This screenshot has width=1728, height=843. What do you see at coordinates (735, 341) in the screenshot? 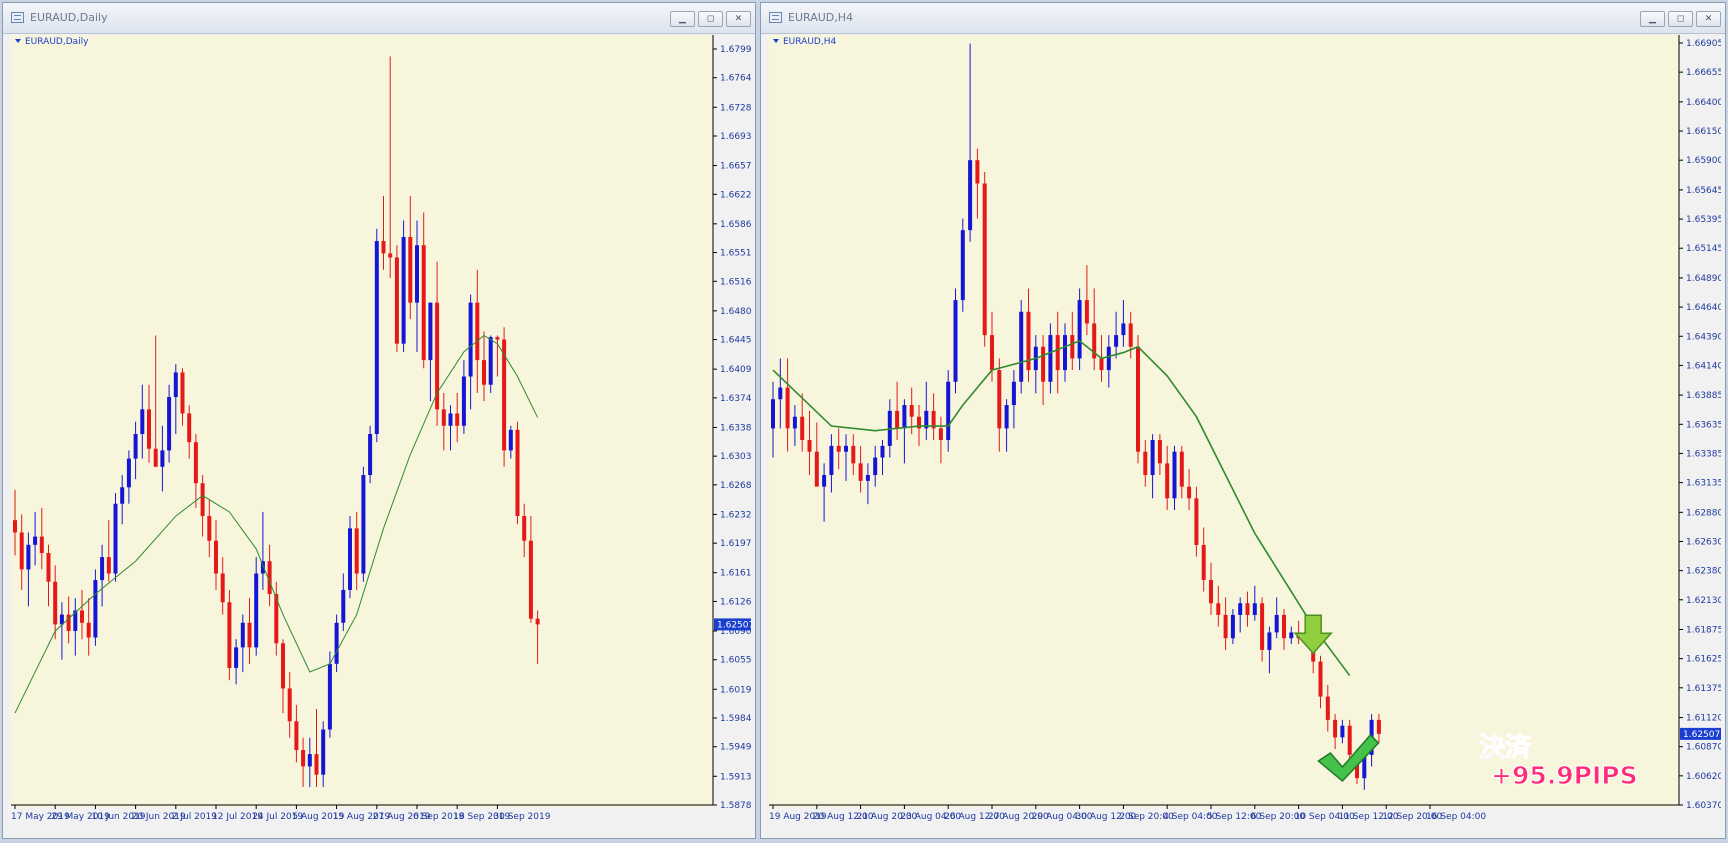
I see `y-tick-label: 1.64450` at bounding box center [735, 341].